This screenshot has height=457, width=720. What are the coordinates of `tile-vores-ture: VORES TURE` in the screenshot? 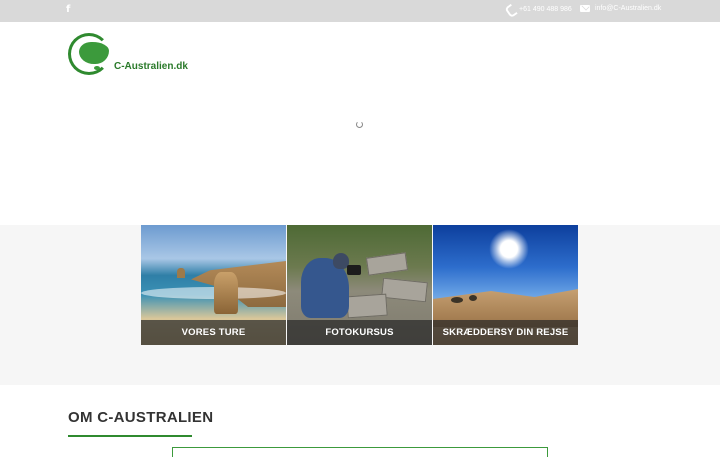 It's located at (213, 285).